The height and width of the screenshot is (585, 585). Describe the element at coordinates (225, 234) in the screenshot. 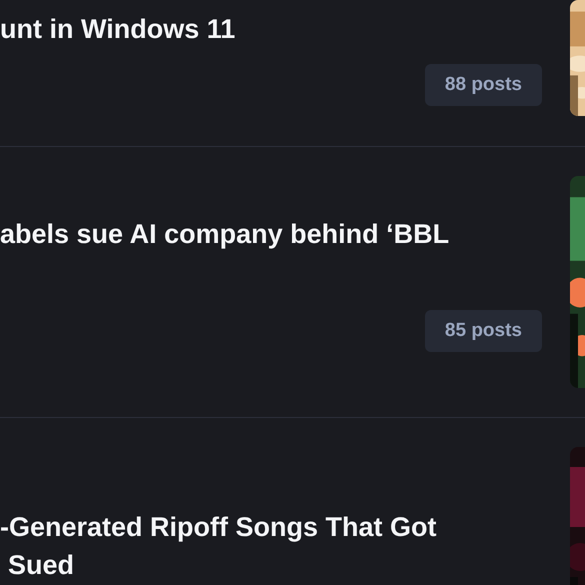

I see `story-title: abels sue AI company behind ‘BBL` at that location.